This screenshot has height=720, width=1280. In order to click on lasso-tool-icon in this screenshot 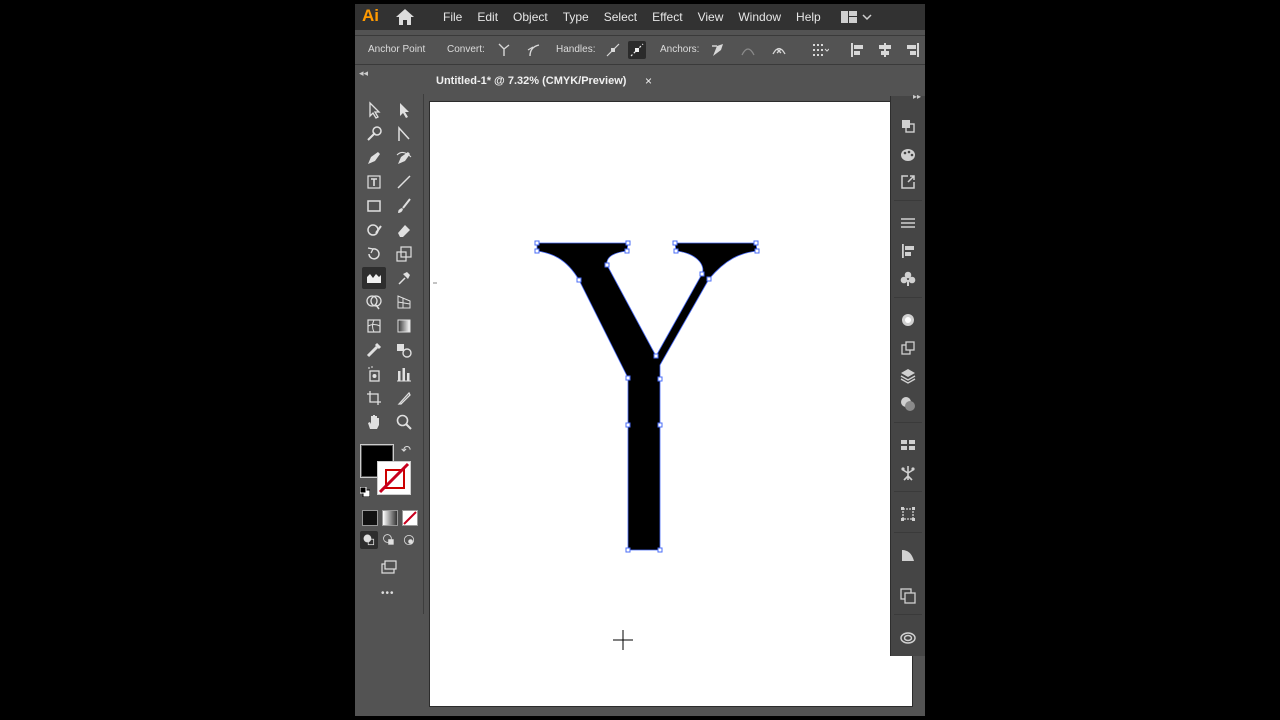, I will do `click(404, 134)`.